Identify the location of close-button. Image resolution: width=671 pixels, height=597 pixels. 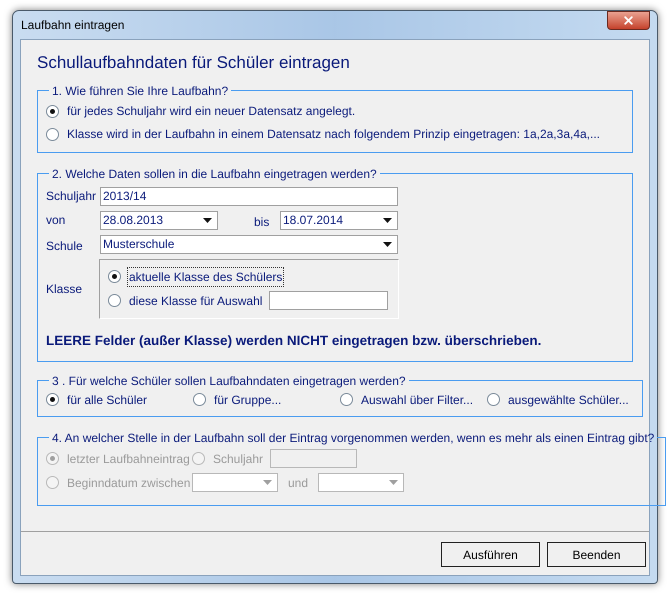
(628, 20).